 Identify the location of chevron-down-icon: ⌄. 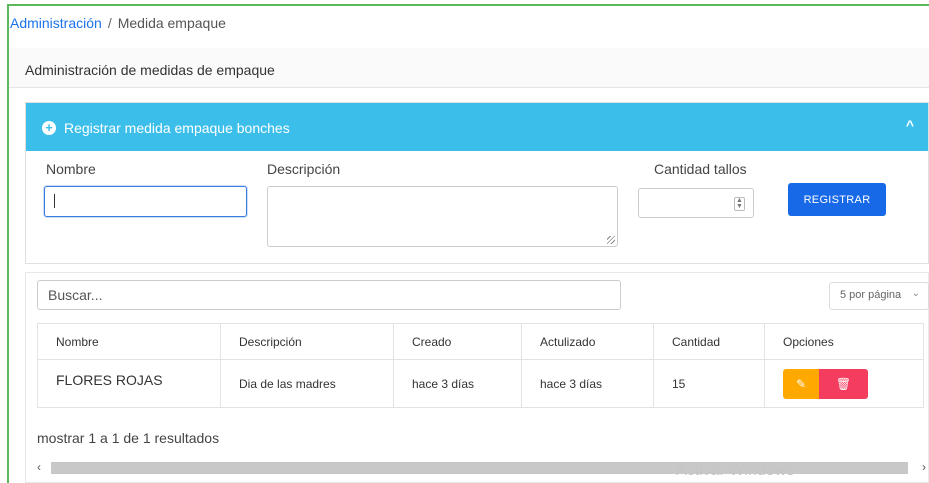
(915, 293).